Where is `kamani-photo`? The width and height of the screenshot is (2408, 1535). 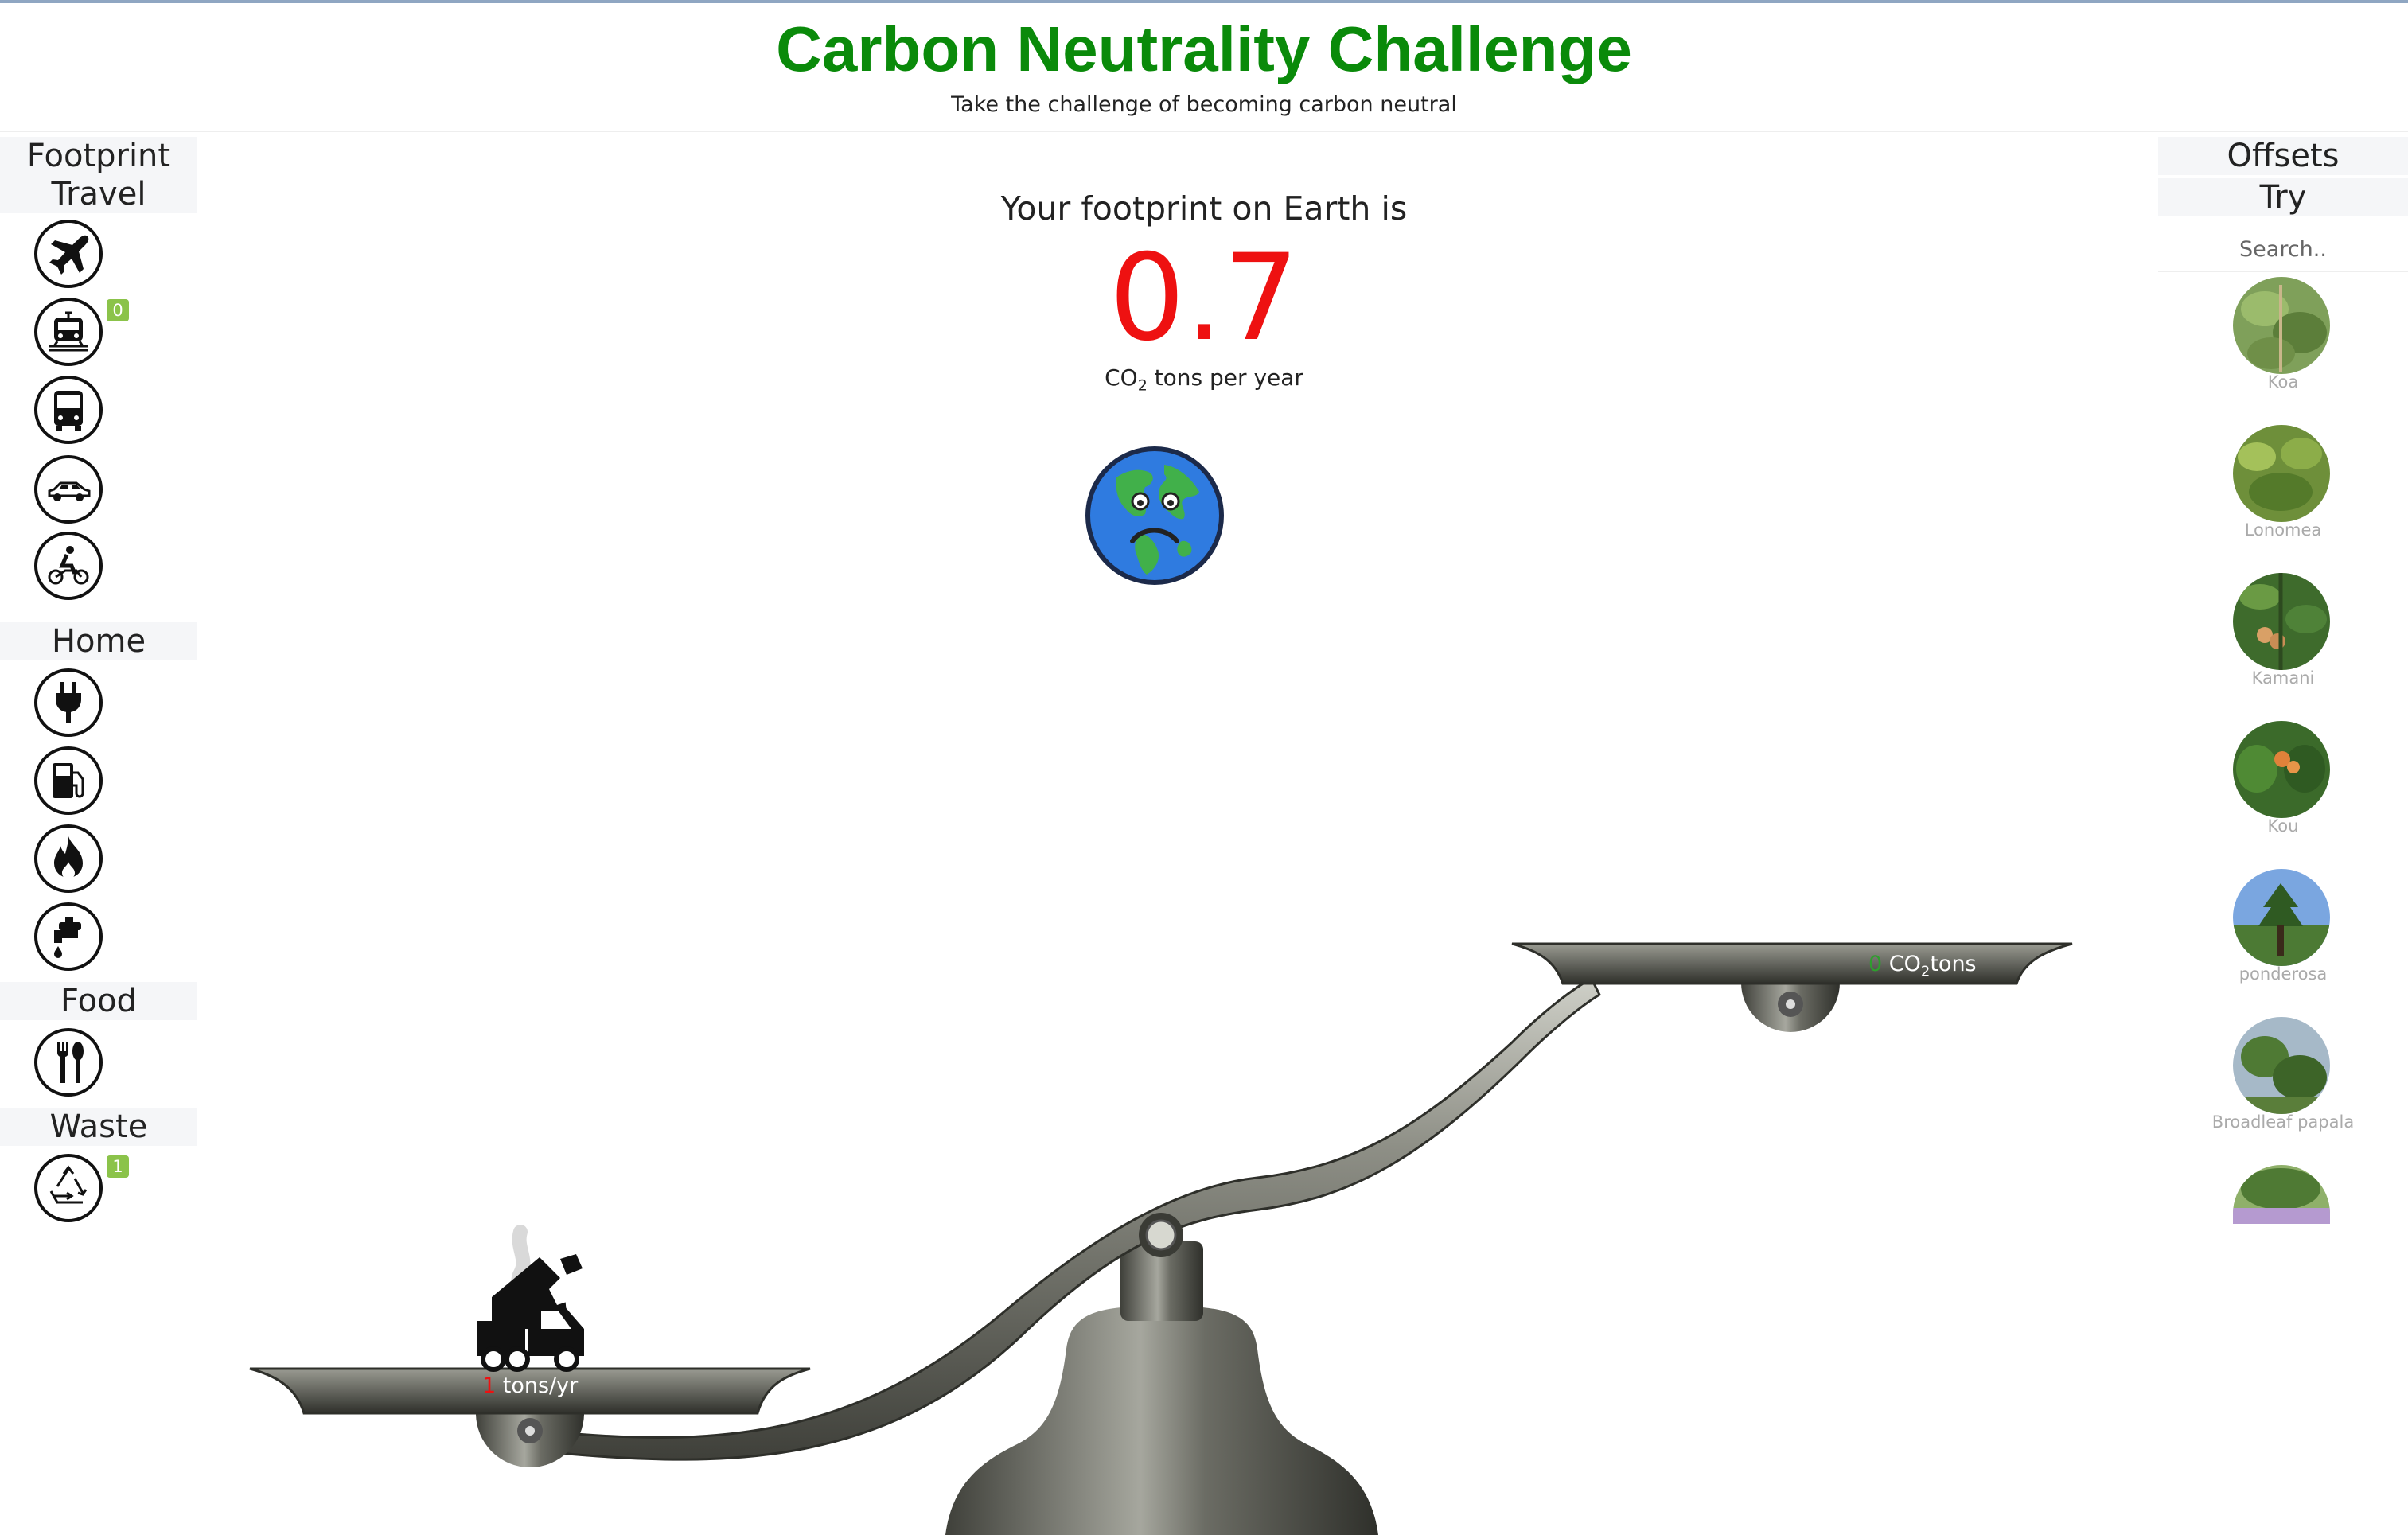
kamani-photo is located at coordinates (2281, 622).